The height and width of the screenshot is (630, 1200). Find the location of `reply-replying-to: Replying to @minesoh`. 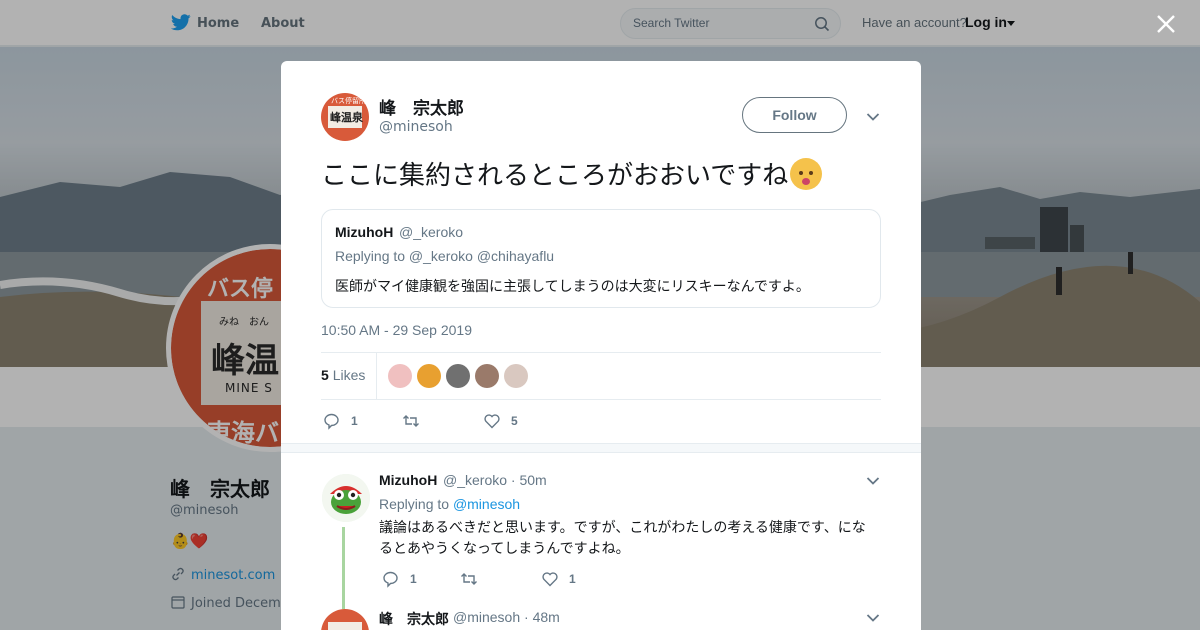

reply-replying-to: Replying to @minesoh is located at coordinates (449, 504).